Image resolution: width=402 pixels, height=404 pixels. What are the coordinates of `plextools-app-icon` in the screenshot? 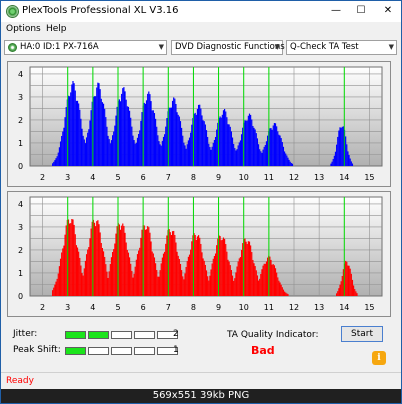 It's located at (12, 11).